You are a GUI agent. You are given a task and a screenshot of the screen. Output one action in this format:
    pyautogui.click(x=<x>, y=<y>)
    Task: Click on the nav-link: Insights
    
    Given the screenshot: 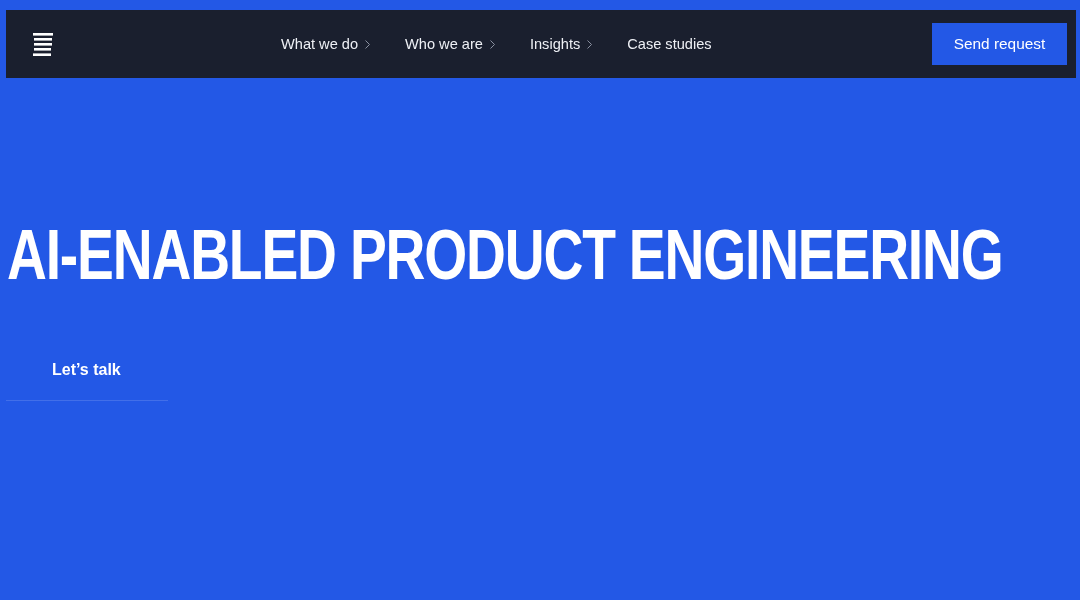 What is the action you would take?
    pyautogui.click(x=555, y=44)
    